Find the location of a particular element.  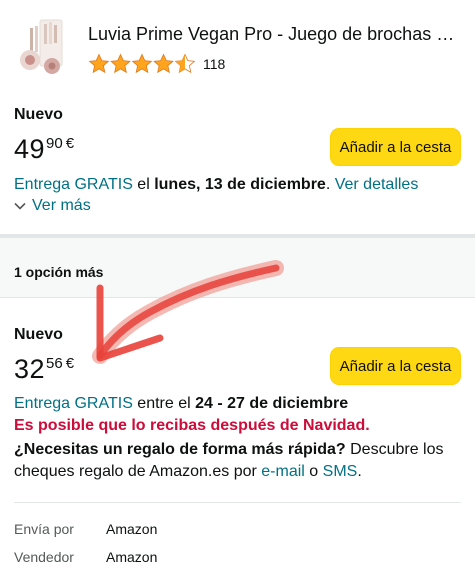

offer-price: 49 90 € is located at coordinates (44, 149).